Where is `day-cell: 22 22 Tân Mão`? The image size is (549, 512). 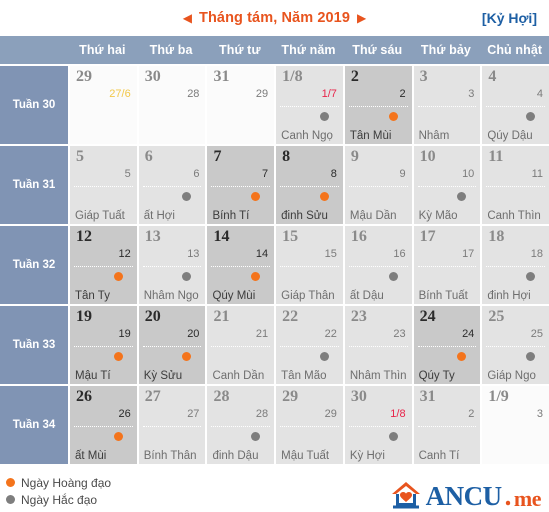 day-cell: 22 22 Tân Mão is located at coordinates (309, 345).